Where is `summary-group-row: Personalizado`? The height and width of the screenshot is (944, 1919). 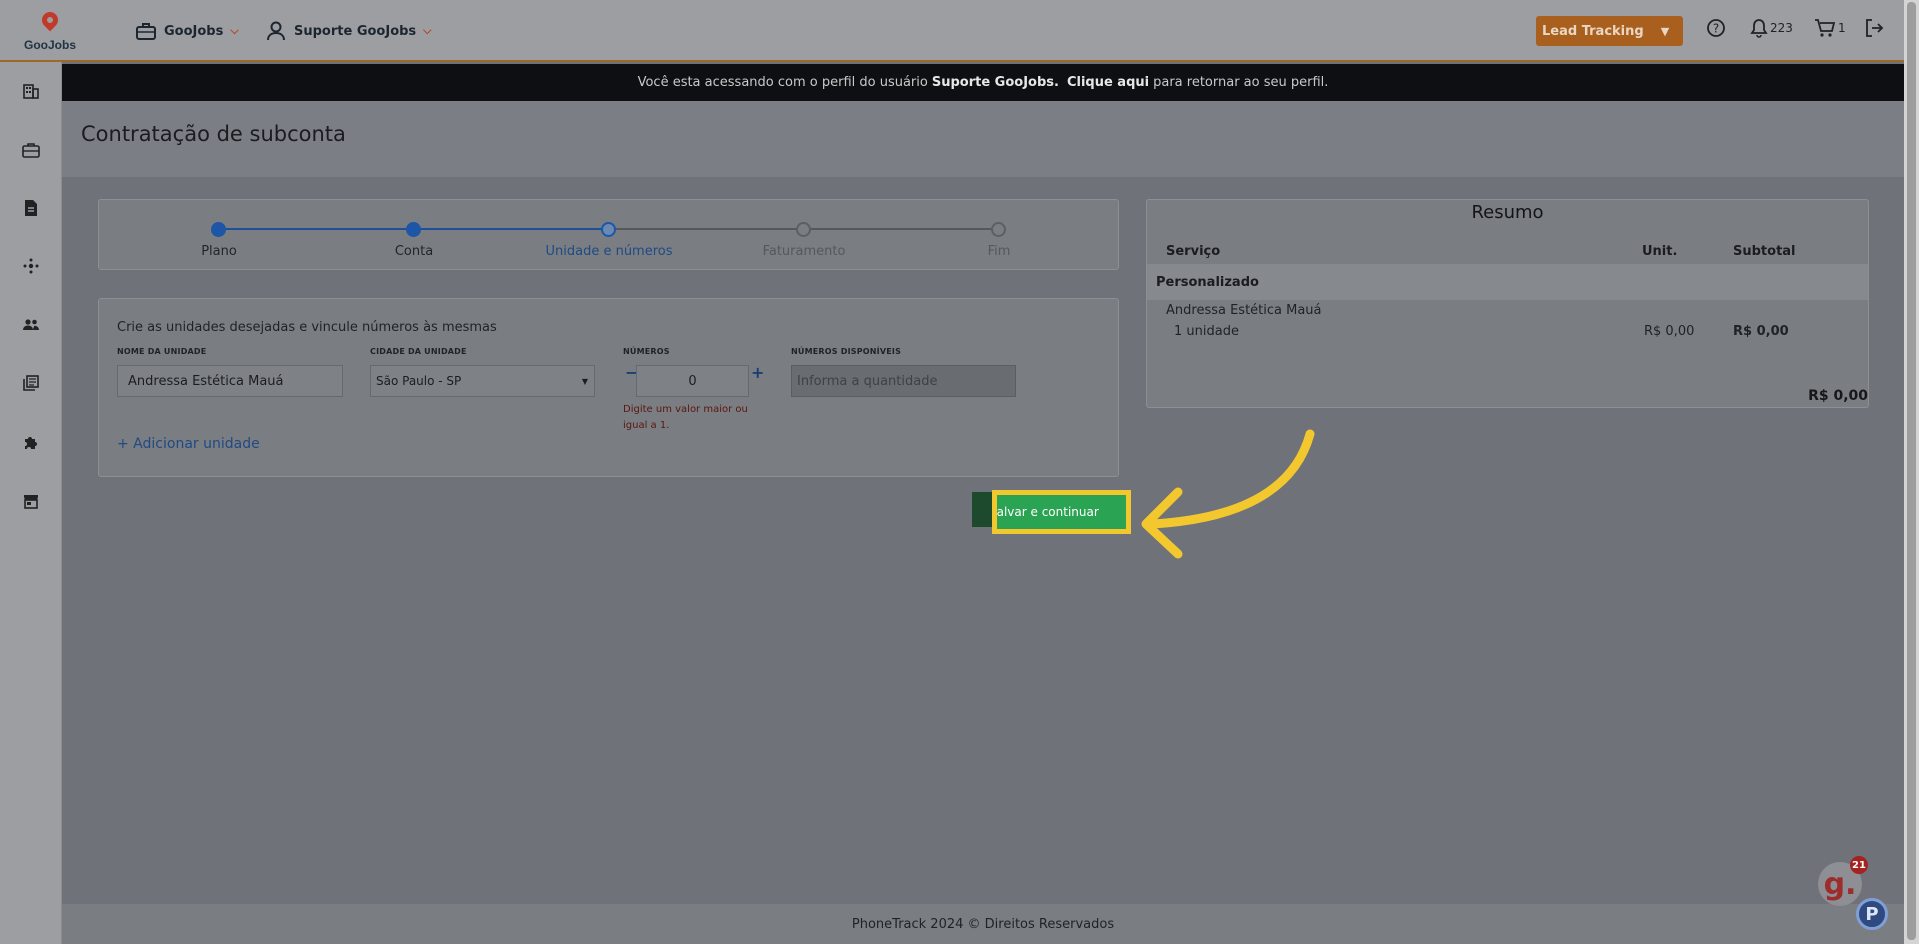
summary-group-row: Personalizado is located at coordinates (1507, 282).